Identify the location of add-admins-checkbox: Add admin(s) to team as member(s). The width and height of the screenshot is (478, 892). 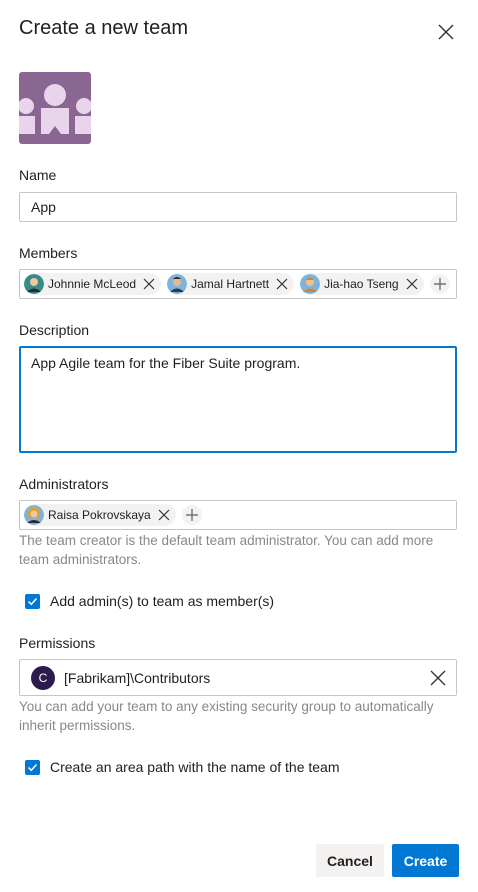
(149, 601).